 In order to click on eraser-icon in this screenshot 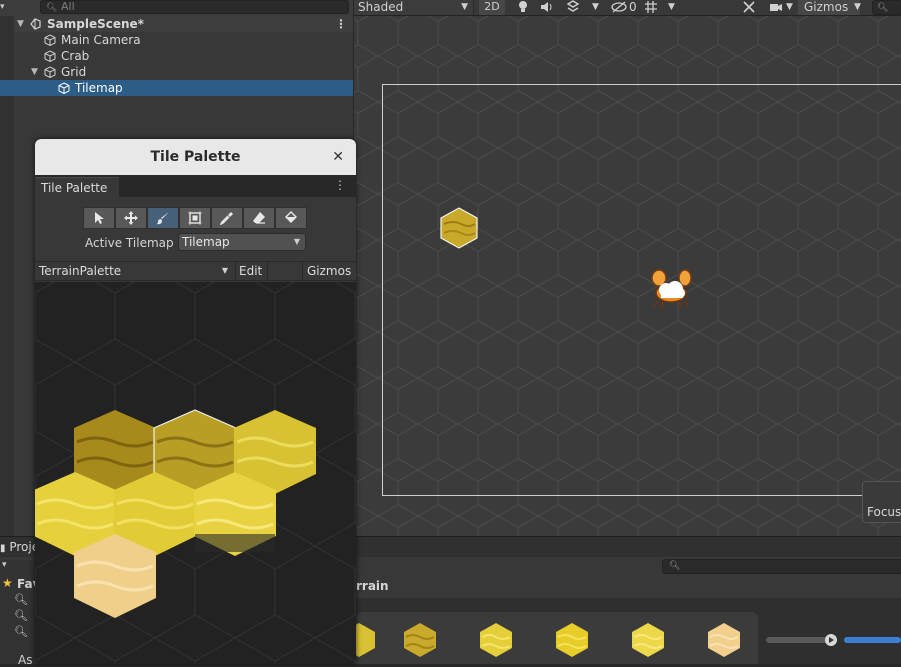, I will do `click(259, 218)`.